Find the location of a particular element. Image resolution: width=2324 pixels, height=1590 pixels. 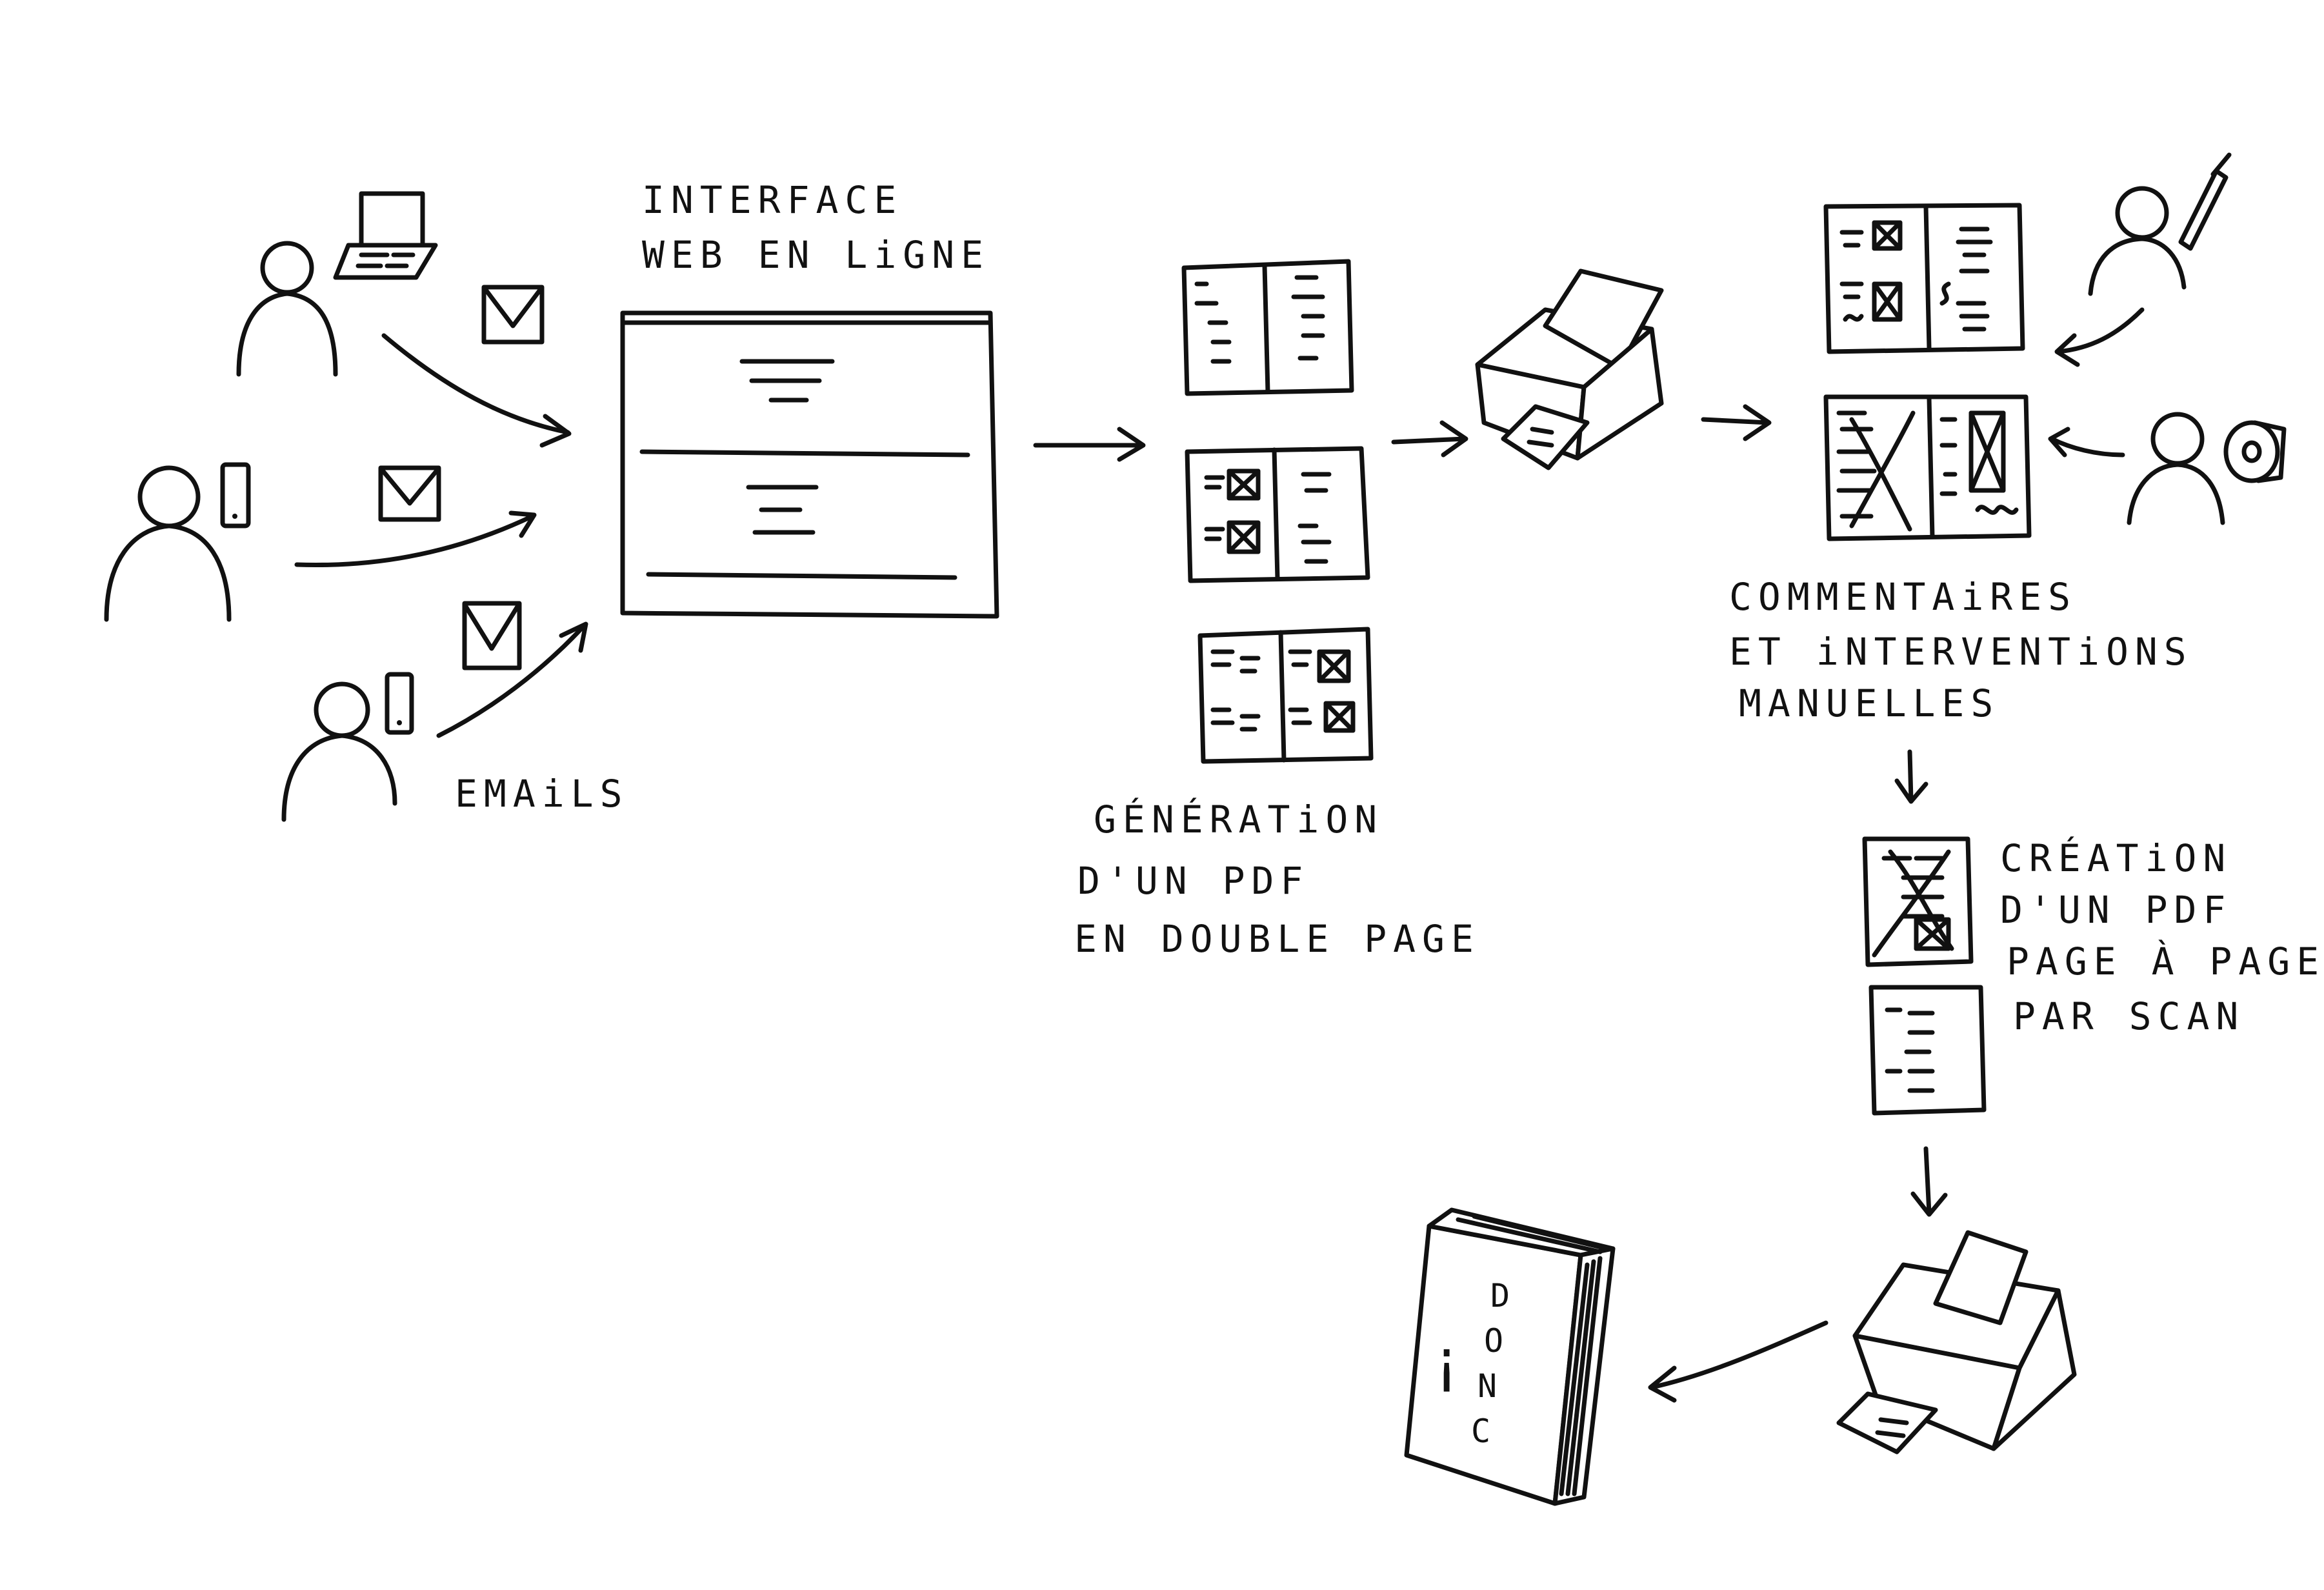

laptop-icon is located at coordinates (386, 235).